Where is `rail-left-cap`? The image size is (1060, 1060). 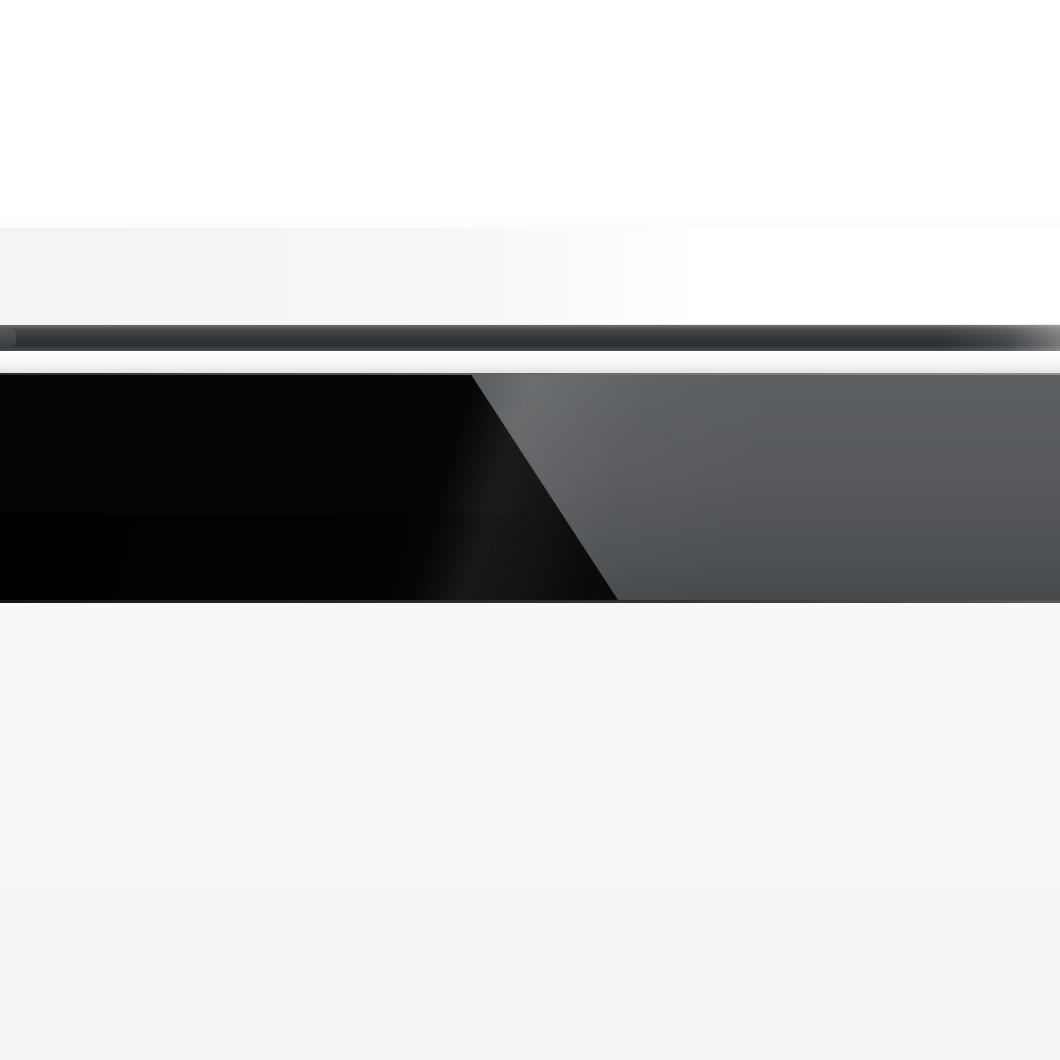 rail-left-cap is located at coordinates (8, 338).